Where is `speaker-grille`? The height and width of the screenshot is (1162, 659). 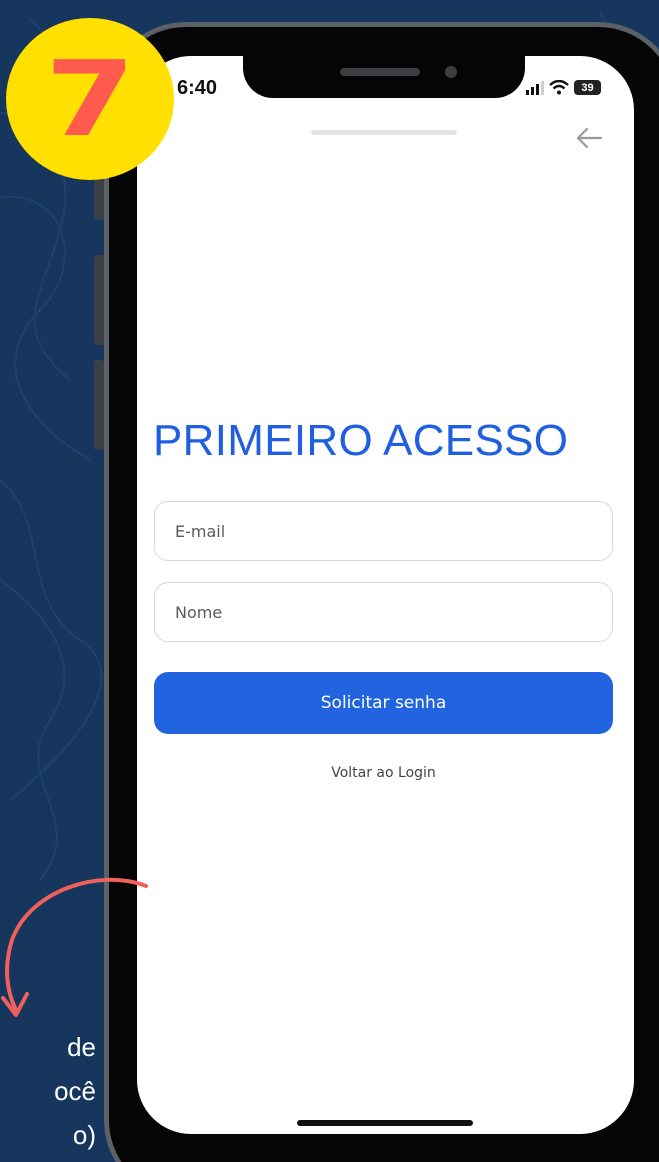
speaker-grille is located at coordinates (380, 72).